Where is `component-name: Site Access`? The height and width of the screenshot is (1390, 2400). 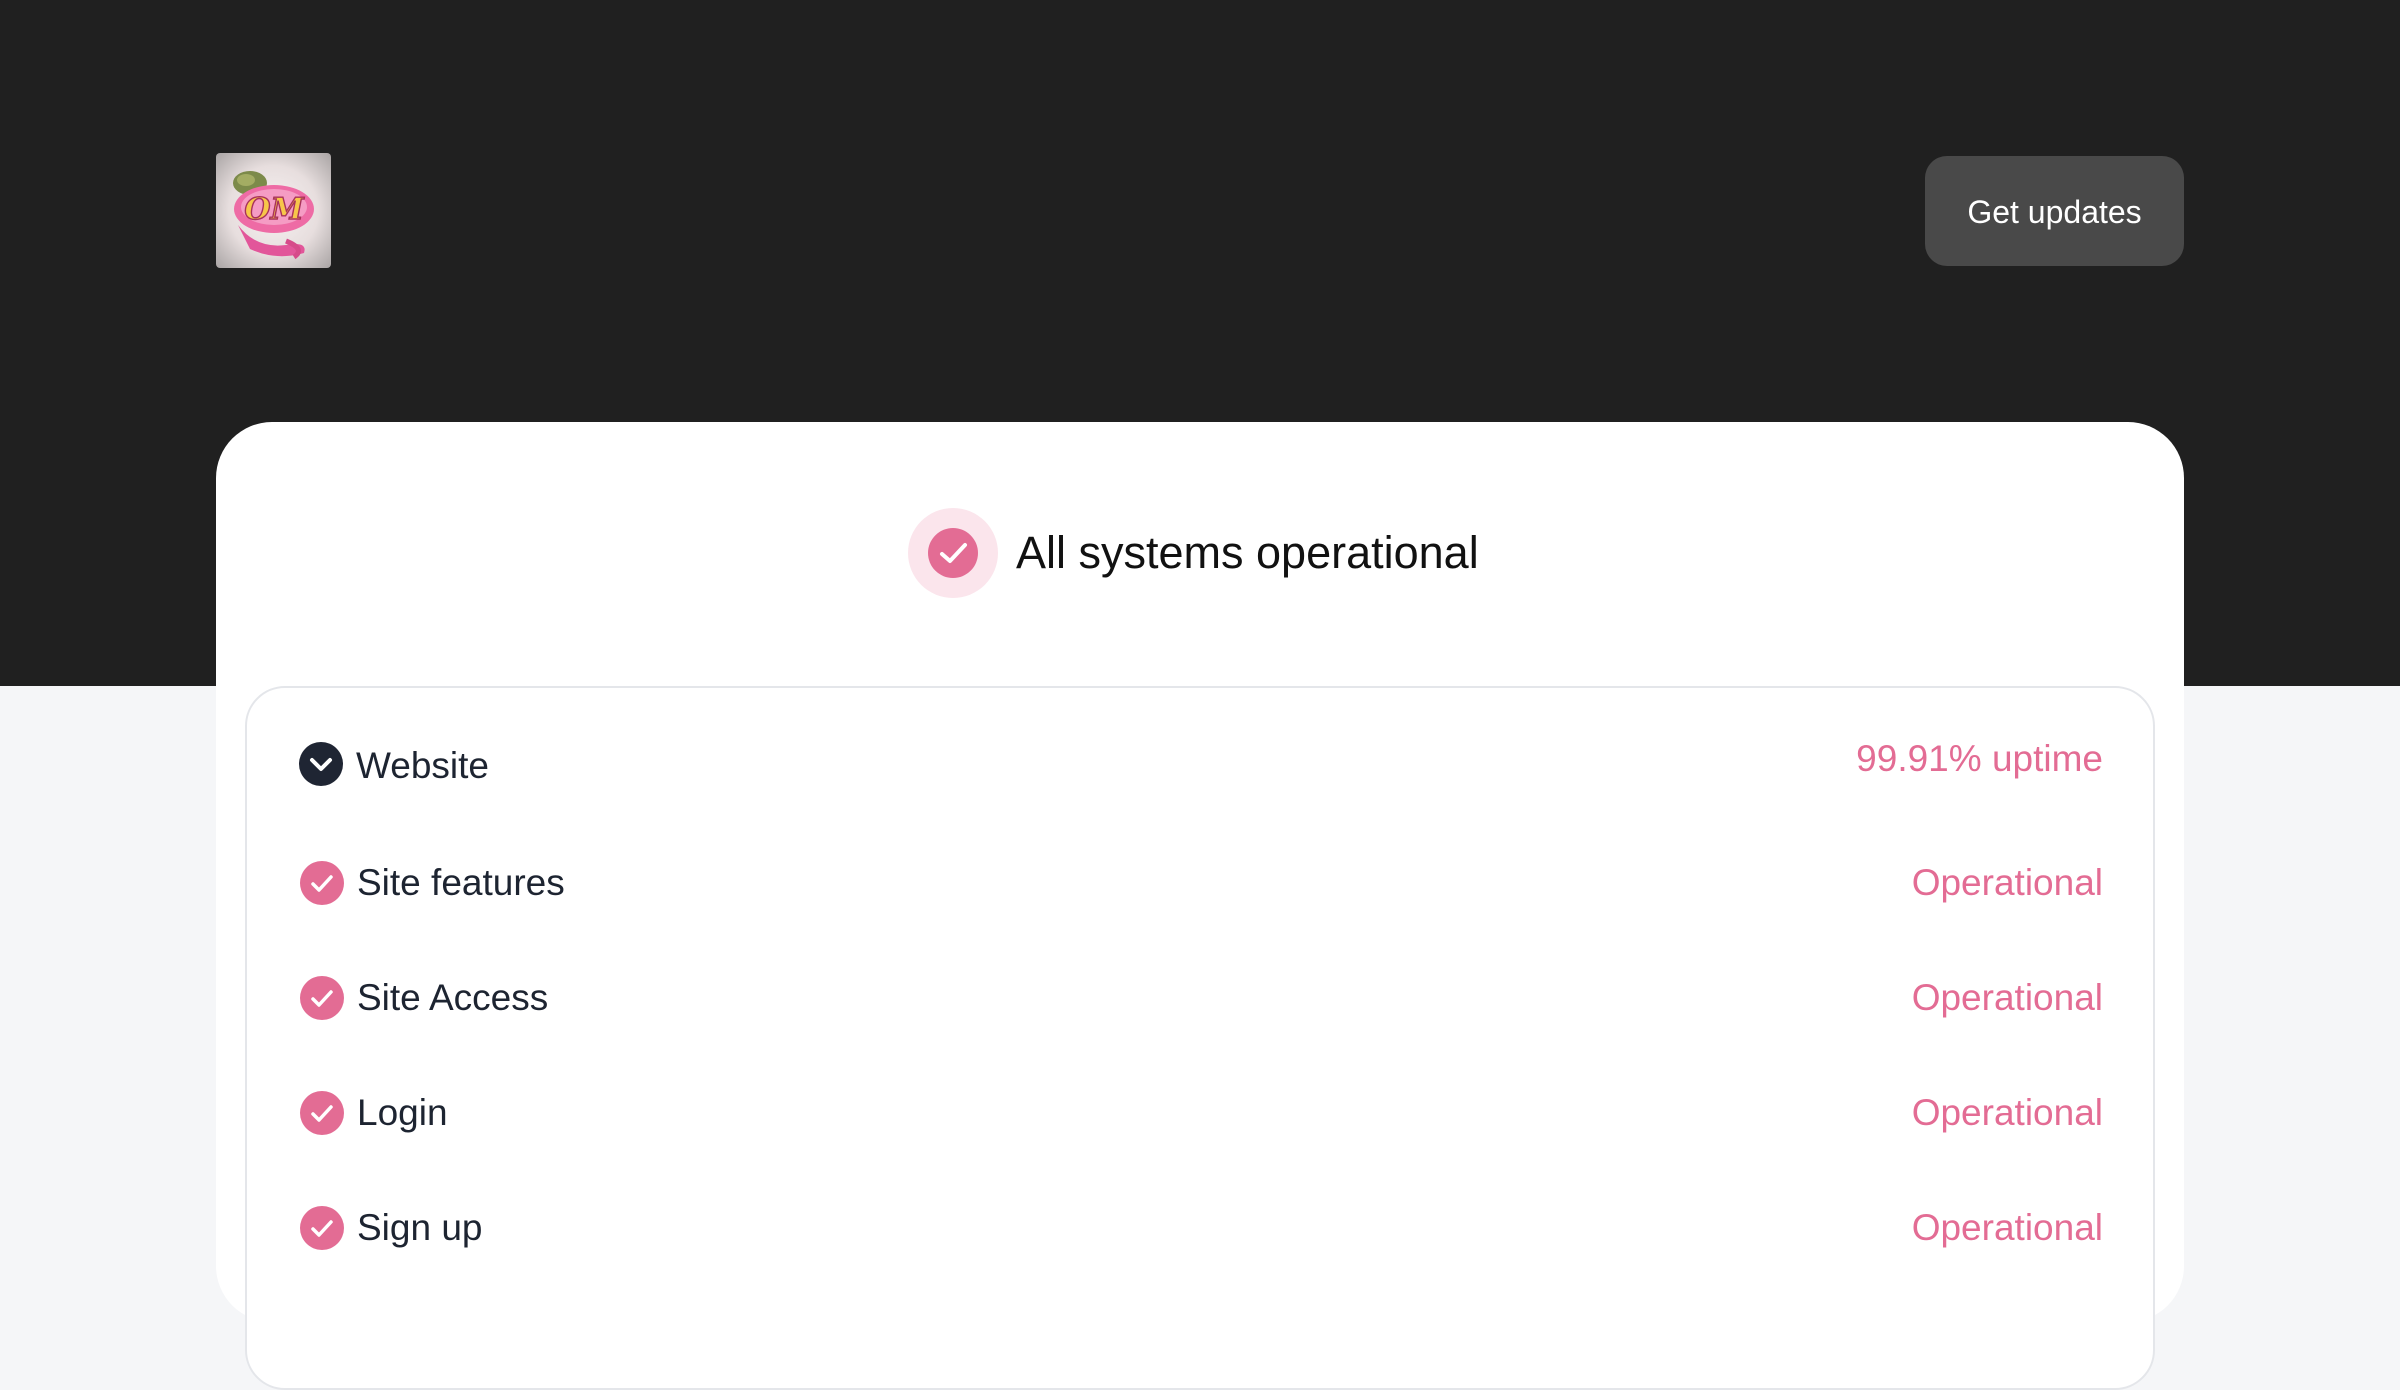
component-name: Site Access is located at coordinates (453, 997).